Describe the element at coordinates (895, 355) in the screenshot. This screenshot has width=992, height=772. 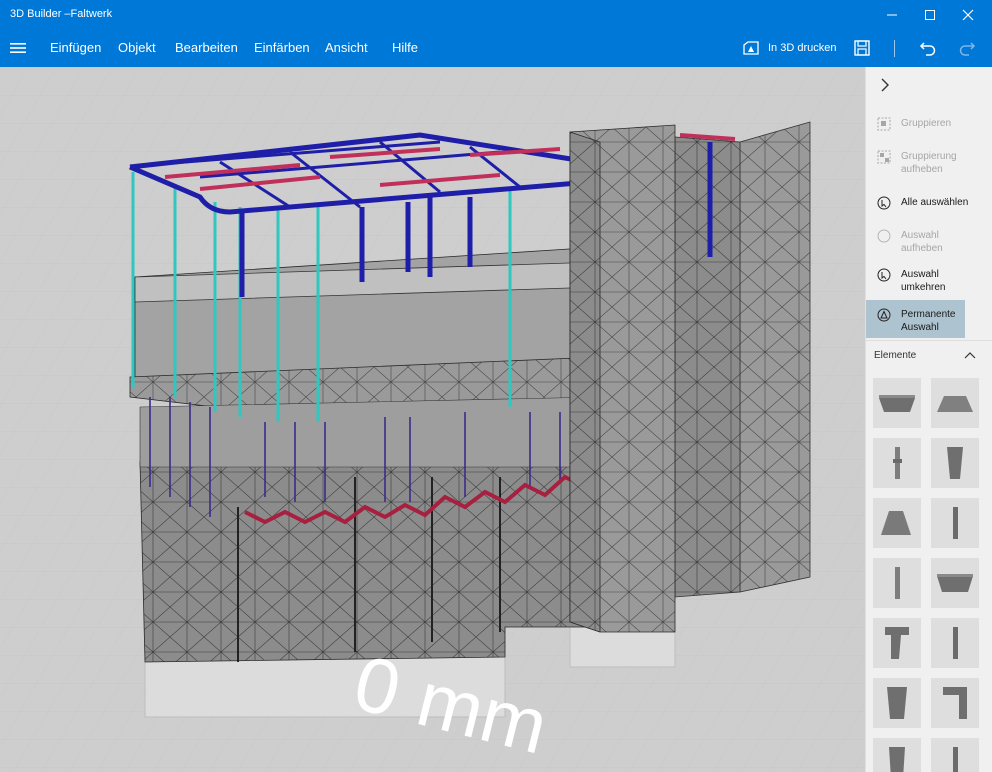
I see `elements-header-label: Elemente` at that location.